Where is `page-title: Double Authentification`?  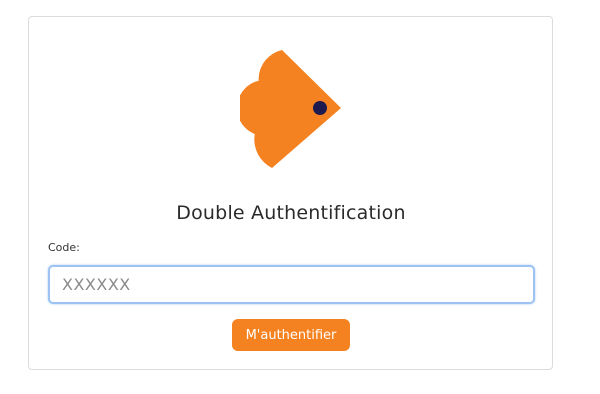 page-title: Double Authentification is located at coordinates (291, 213).